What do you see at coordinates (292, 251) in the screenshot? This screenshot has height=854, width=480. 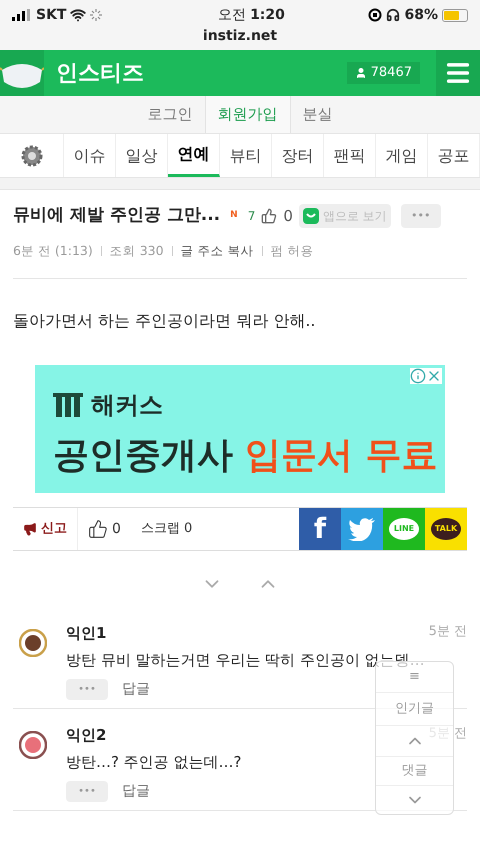 I see `post-meta: 펌 허용` at bounding box center [292, 251].